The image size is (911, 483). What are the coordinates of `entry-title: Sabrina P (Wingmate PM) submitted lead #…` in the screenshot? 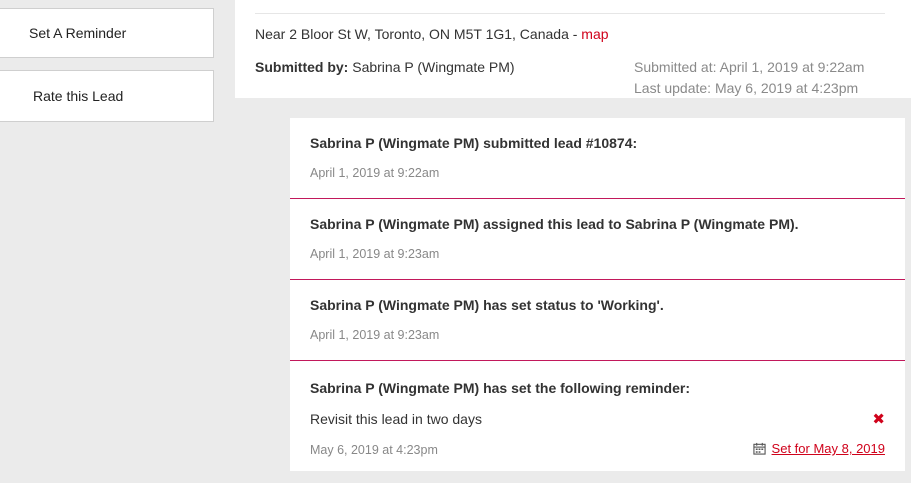 It's located at (474, 143).